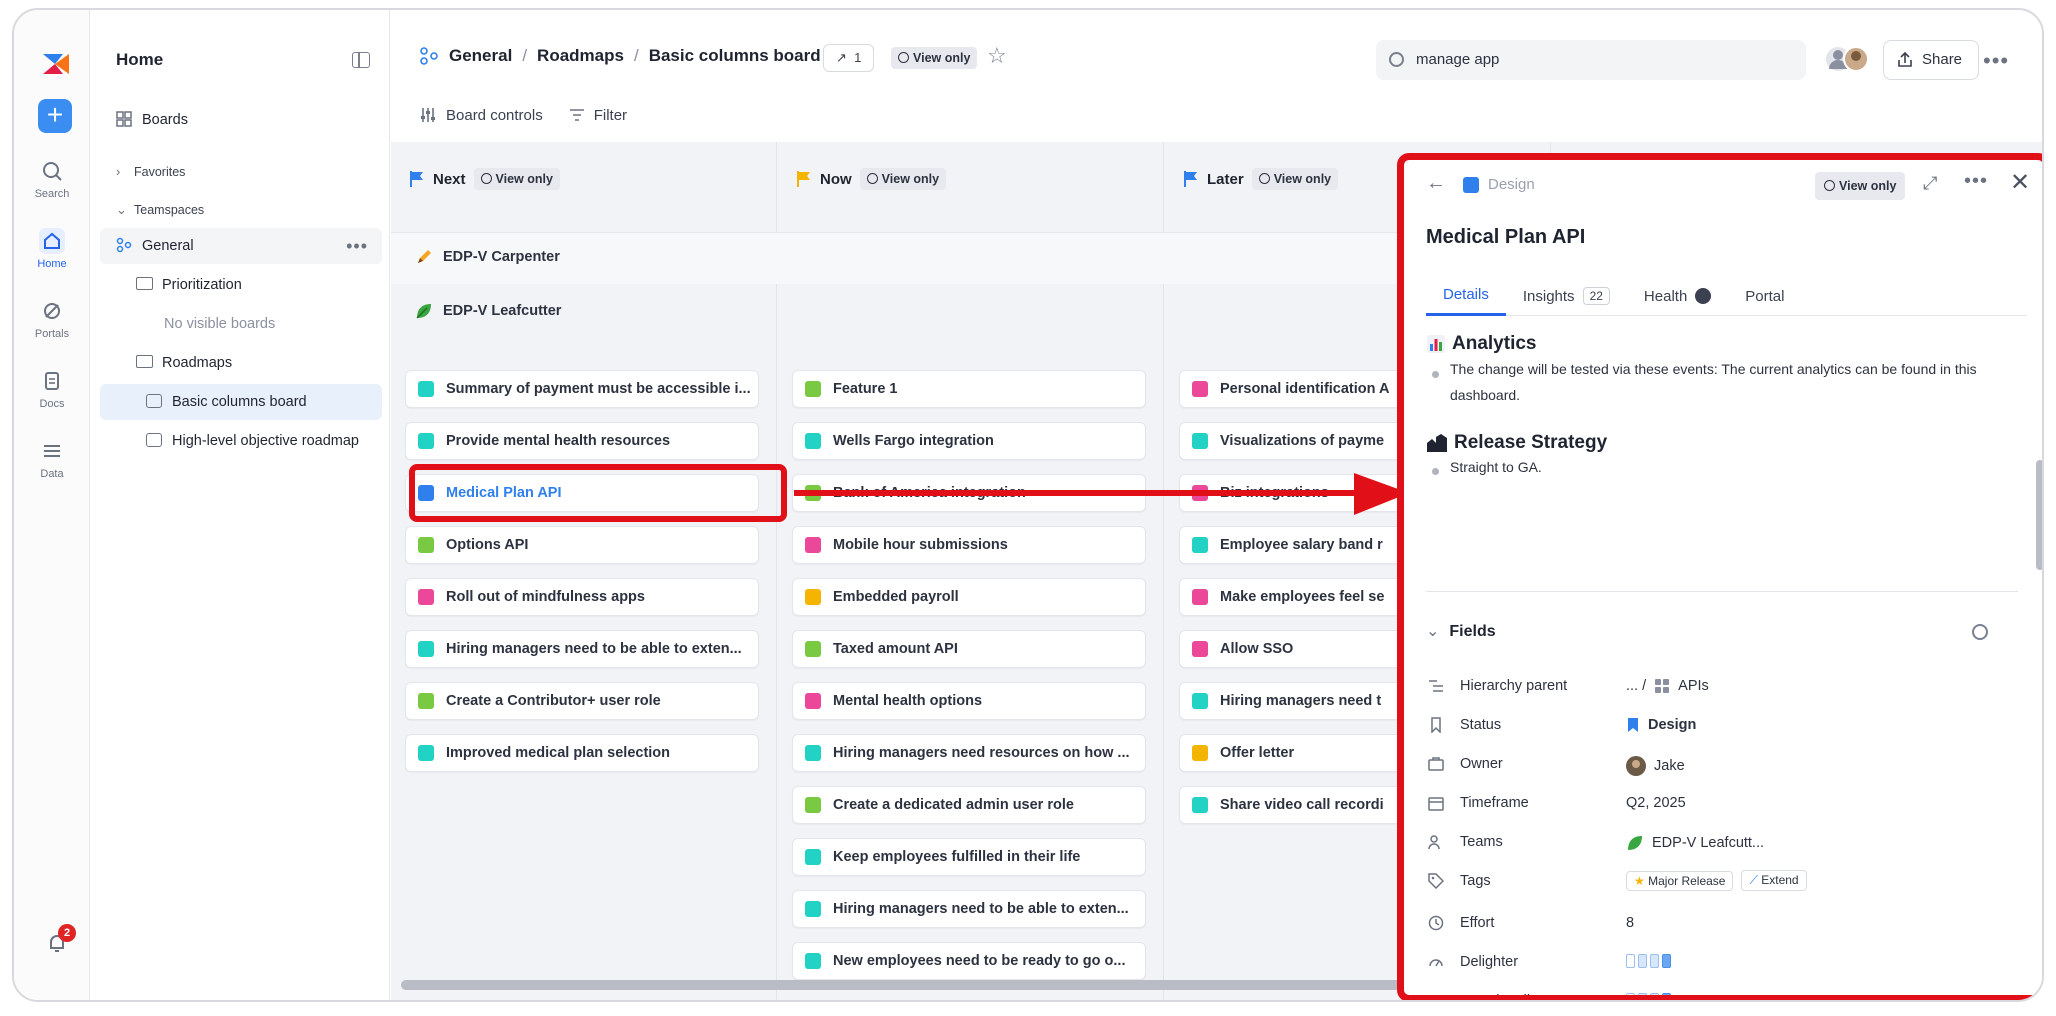  I want to click on tab-label: Portal, so click(1765, 296).